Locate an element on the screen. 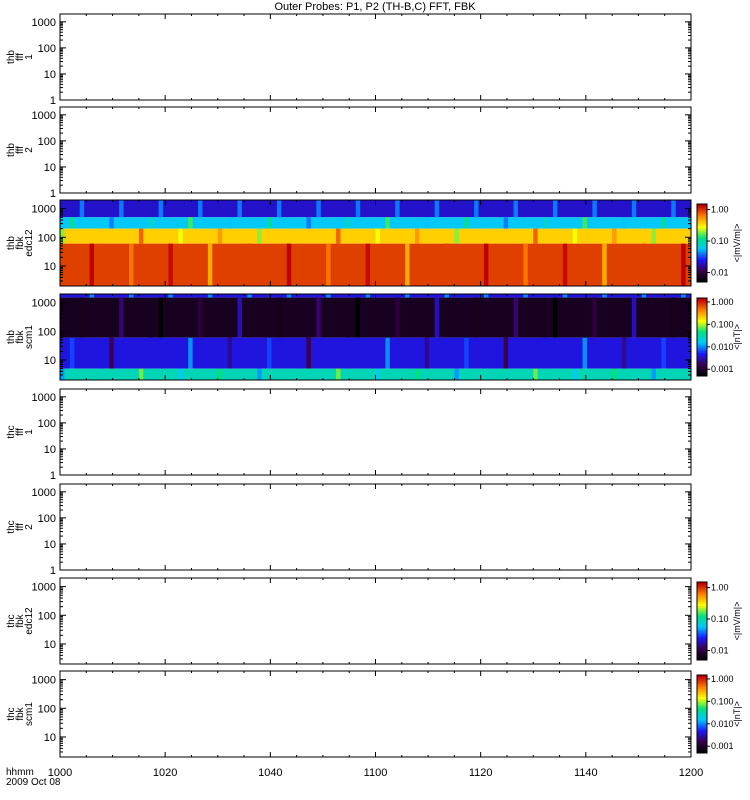 The width and height of the screenshot is (750, 800). colorbar-label: <|mV/m|> is located at coordinates (737, 621).